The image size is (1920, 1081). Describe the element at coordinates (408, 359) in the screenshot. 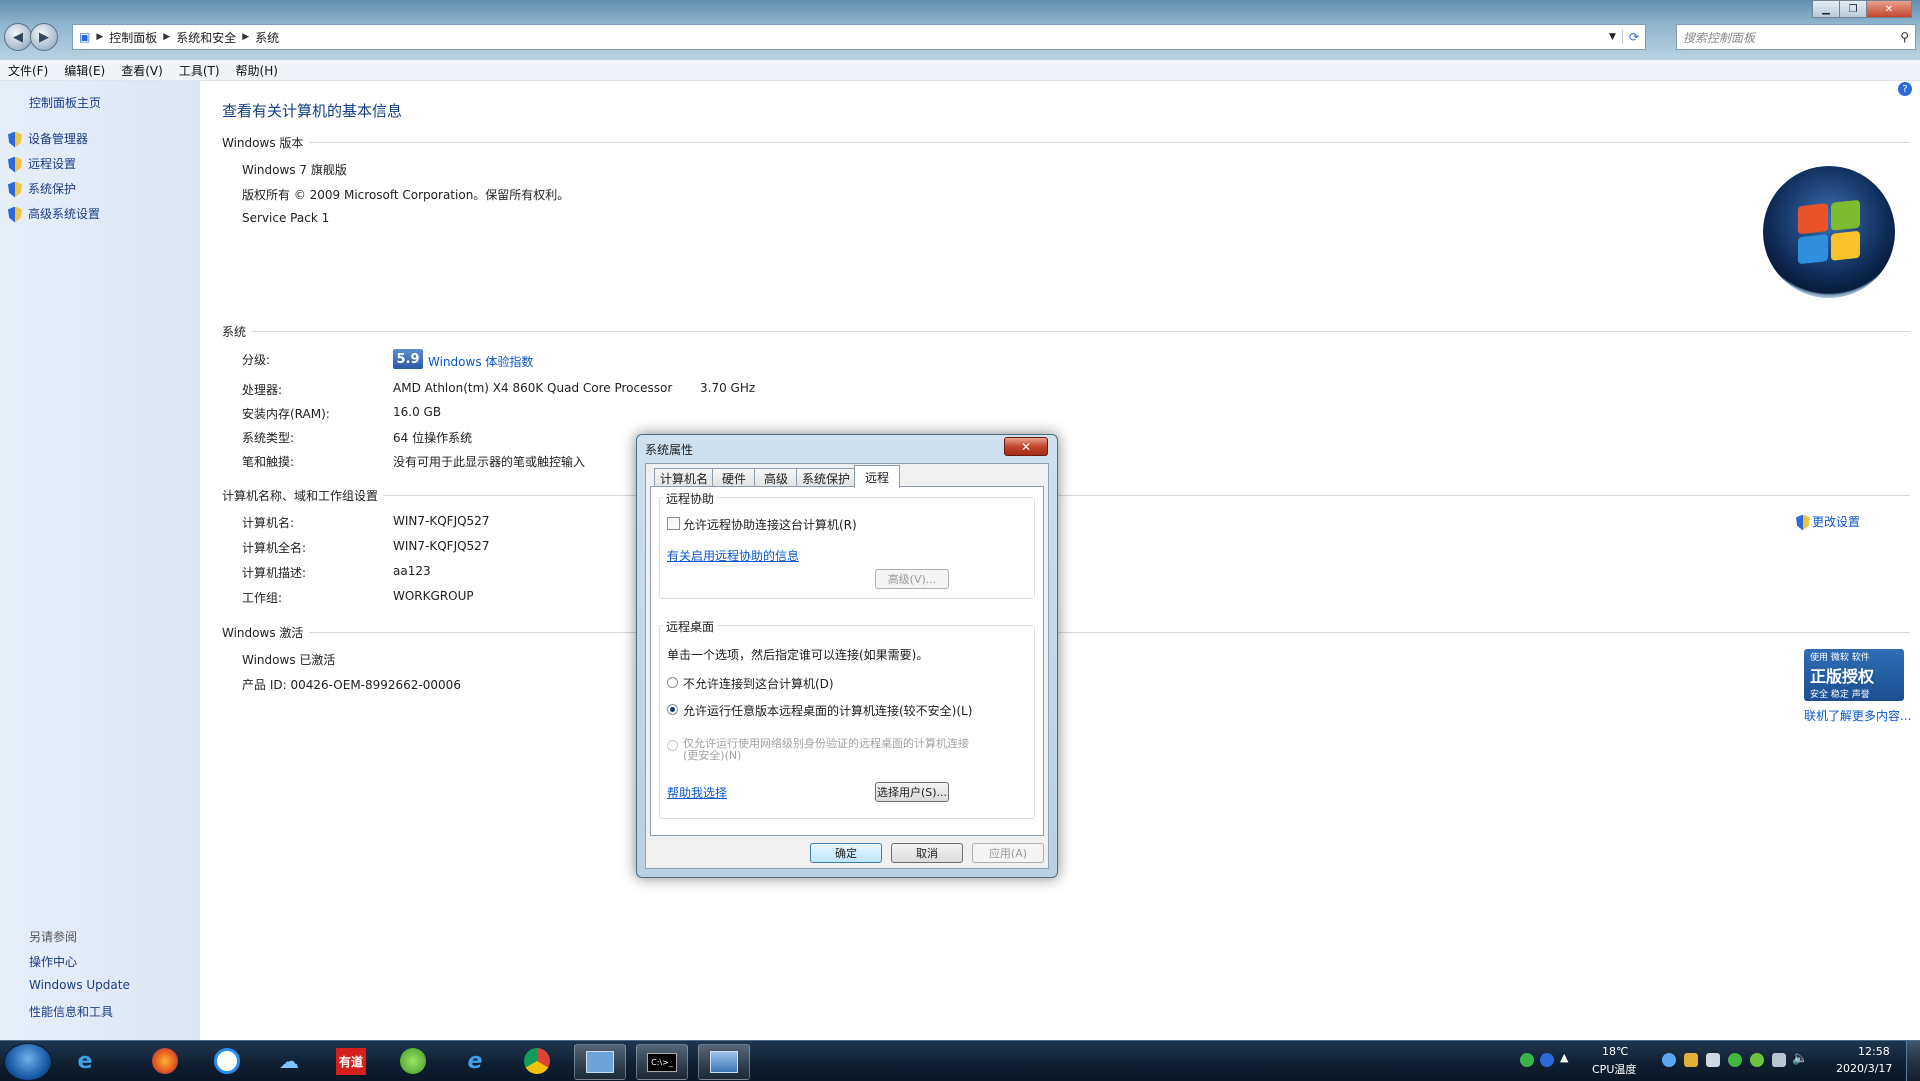

I see `experience-index-badge: 5.9` at that location.